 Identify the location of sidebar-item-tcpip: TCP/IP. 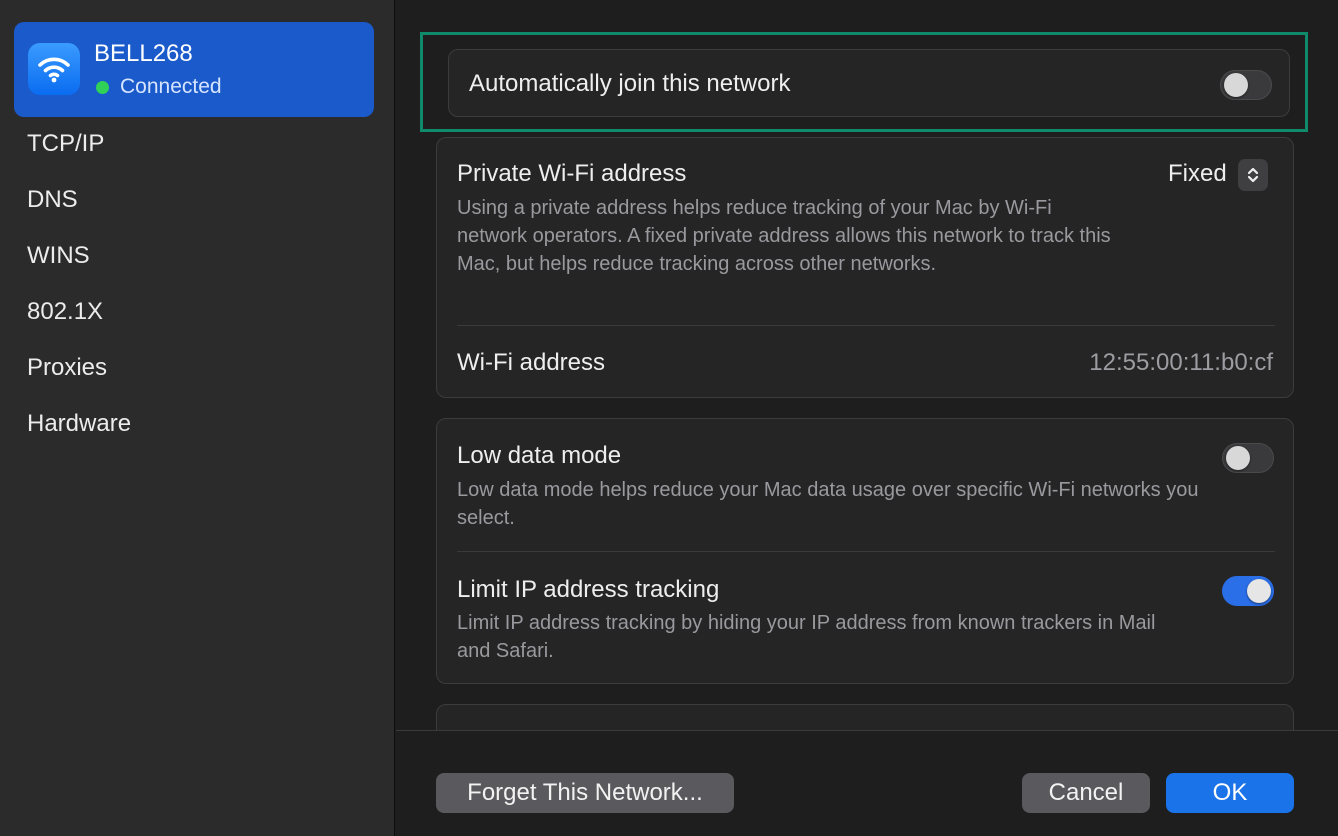
(65, 144).